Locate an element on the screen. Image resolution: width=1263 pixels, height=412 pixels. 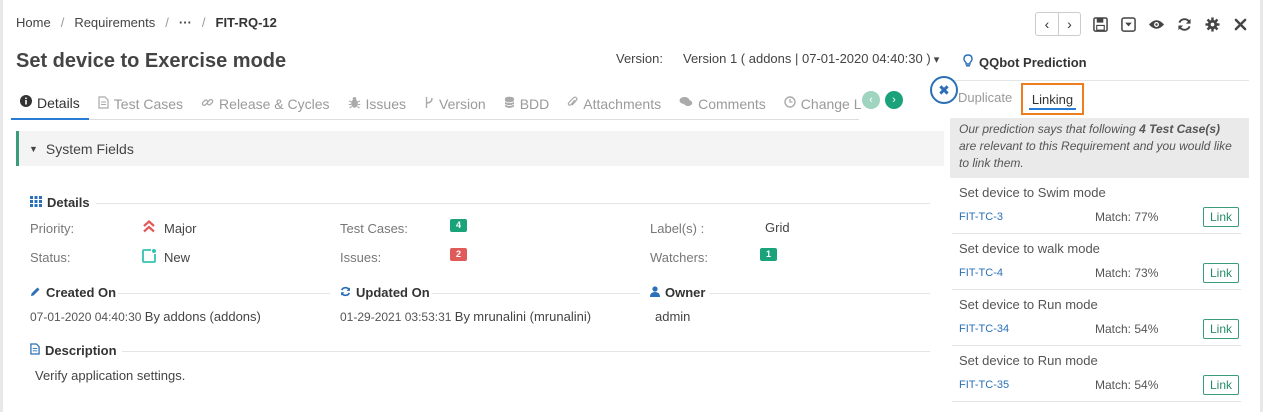
priority-label: Priority: is located at coordinates (52, 228).